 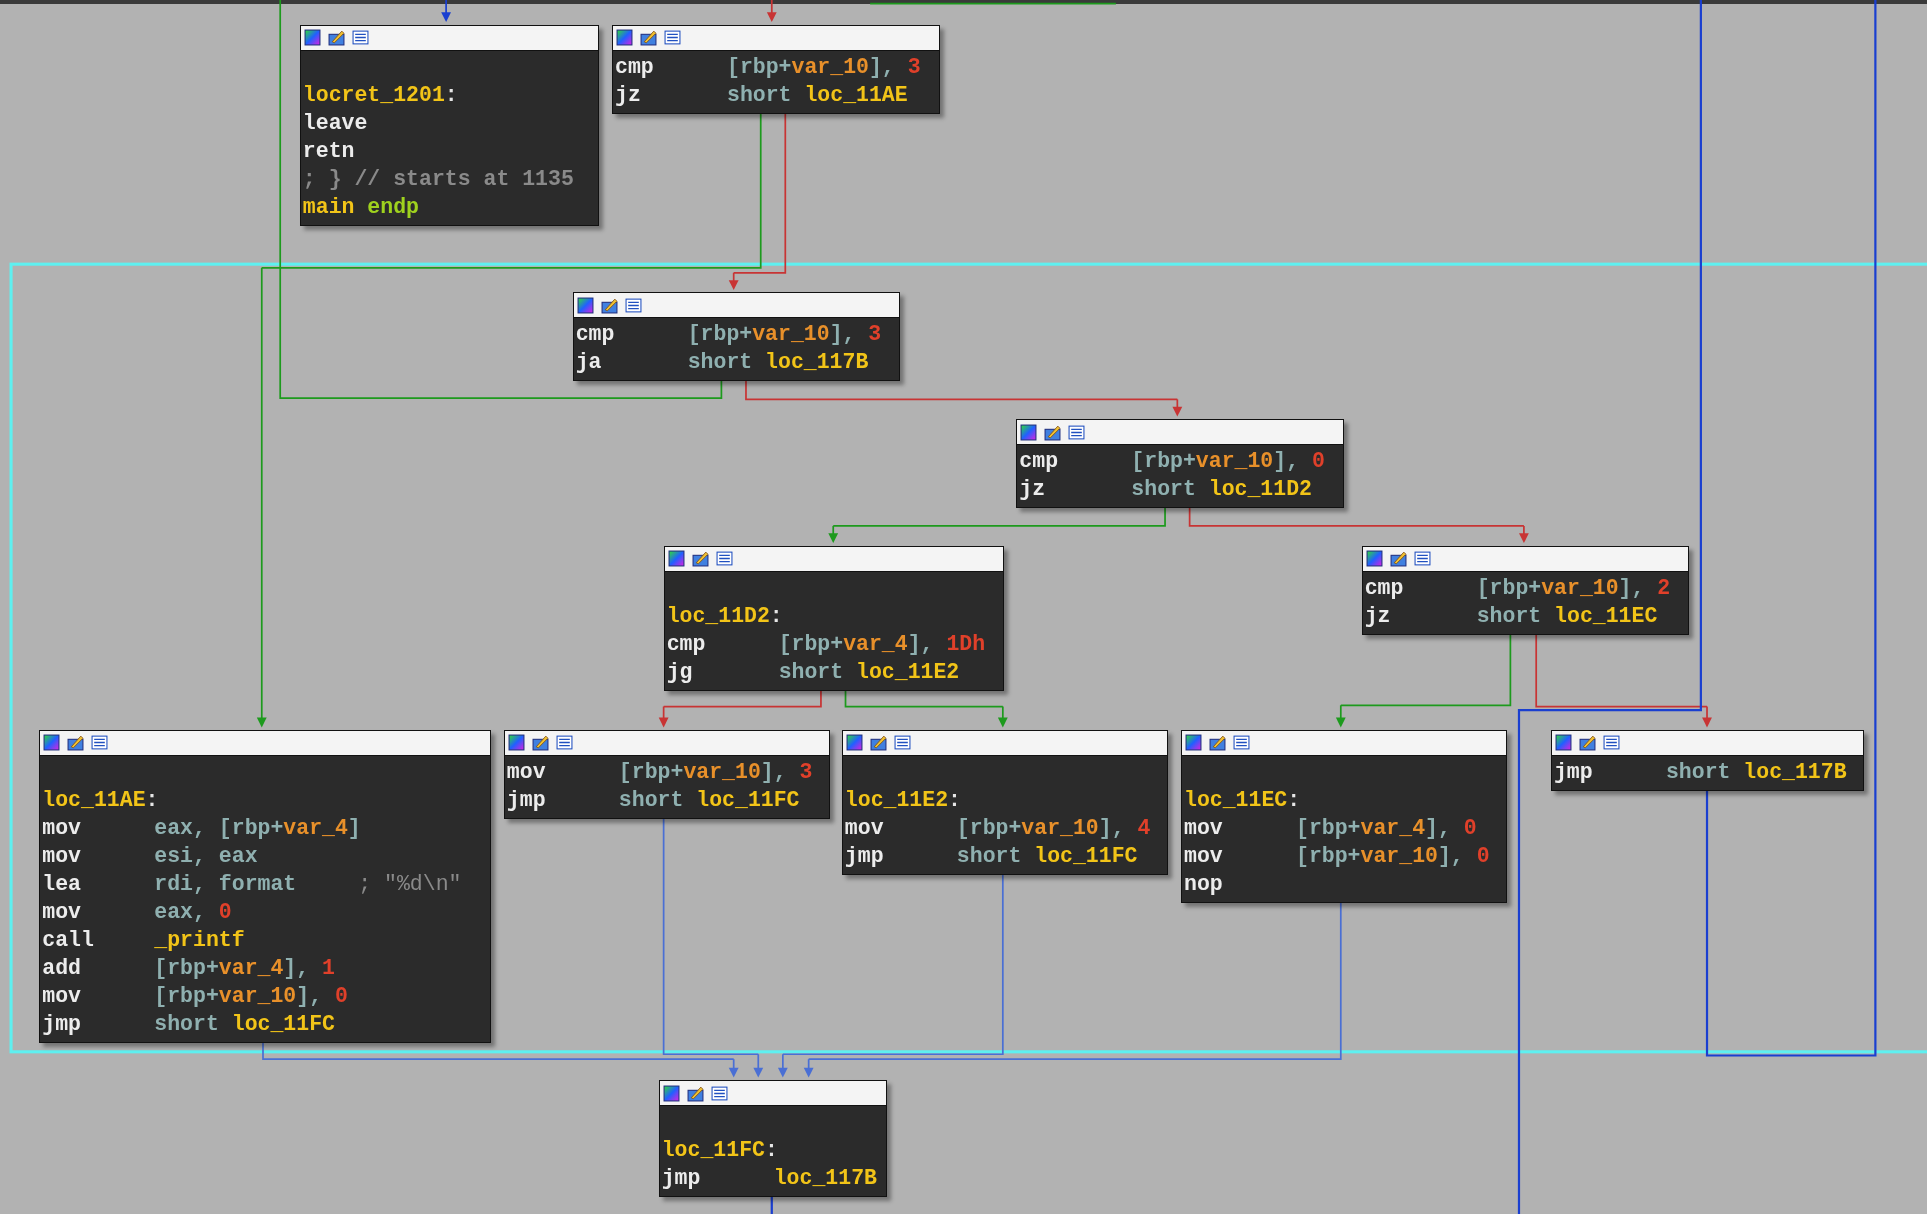 I want to click on directive-text: main endp, so click(x=360, y=207).